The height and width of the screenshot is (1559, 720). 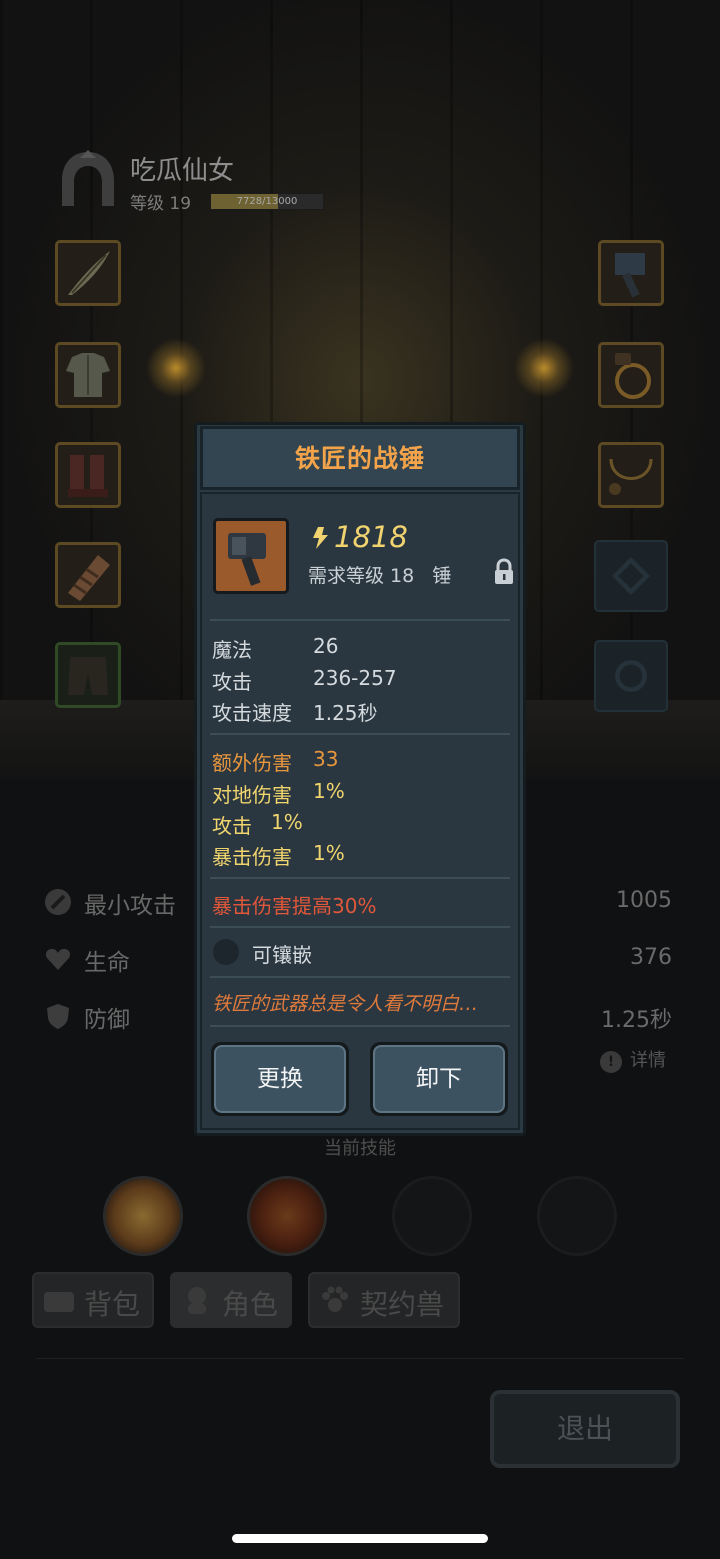 I want to click on necklace-icon, so click(x=631, y=476).